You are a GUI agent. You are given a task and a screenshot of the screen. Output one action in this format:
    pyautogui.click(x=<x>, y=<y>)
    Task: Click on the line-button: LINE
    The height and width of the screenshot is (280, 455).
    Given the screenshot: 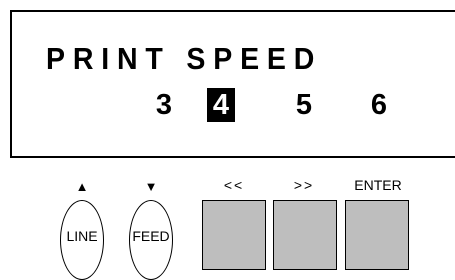 What is the action you would take?
    pyautogui.click(x=82, y=240)
    